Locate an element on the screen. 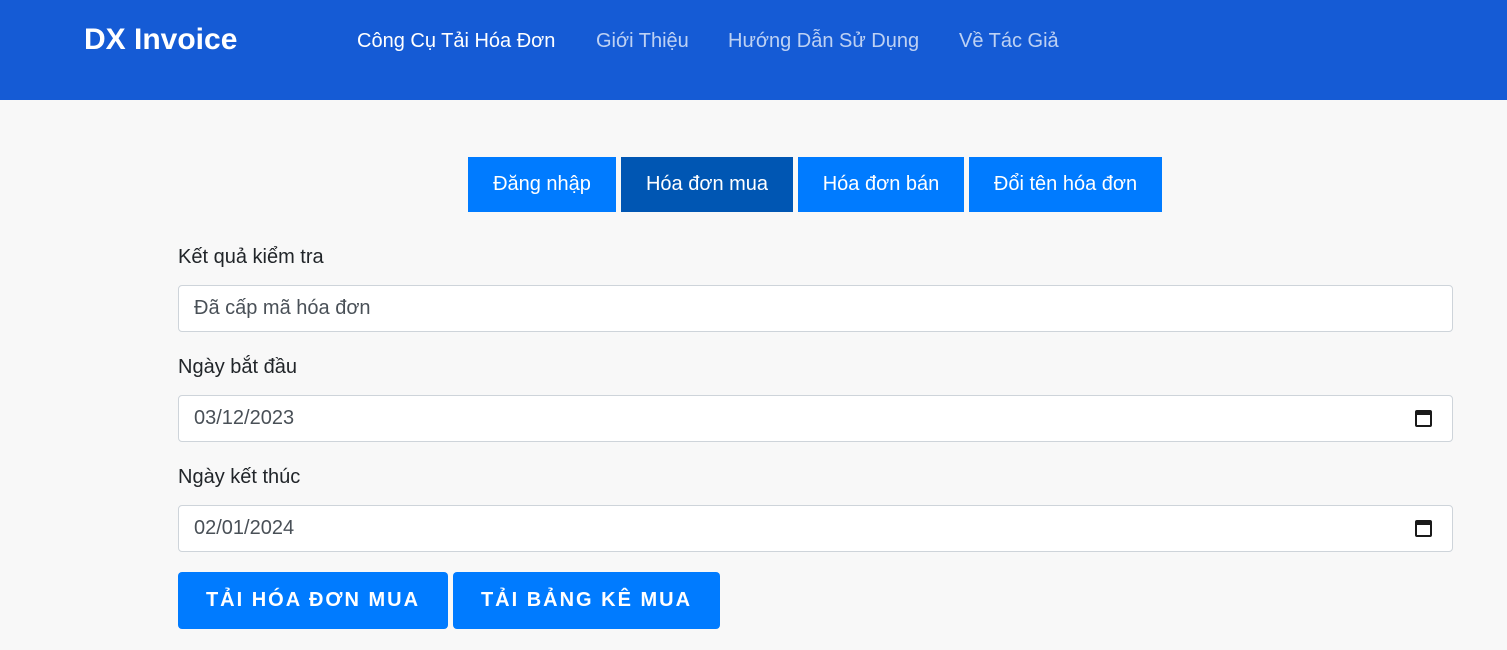 The image size is (1507, 650). tab-sales-invoices: Hóa đơn bán is located at coordinates (881, 184).